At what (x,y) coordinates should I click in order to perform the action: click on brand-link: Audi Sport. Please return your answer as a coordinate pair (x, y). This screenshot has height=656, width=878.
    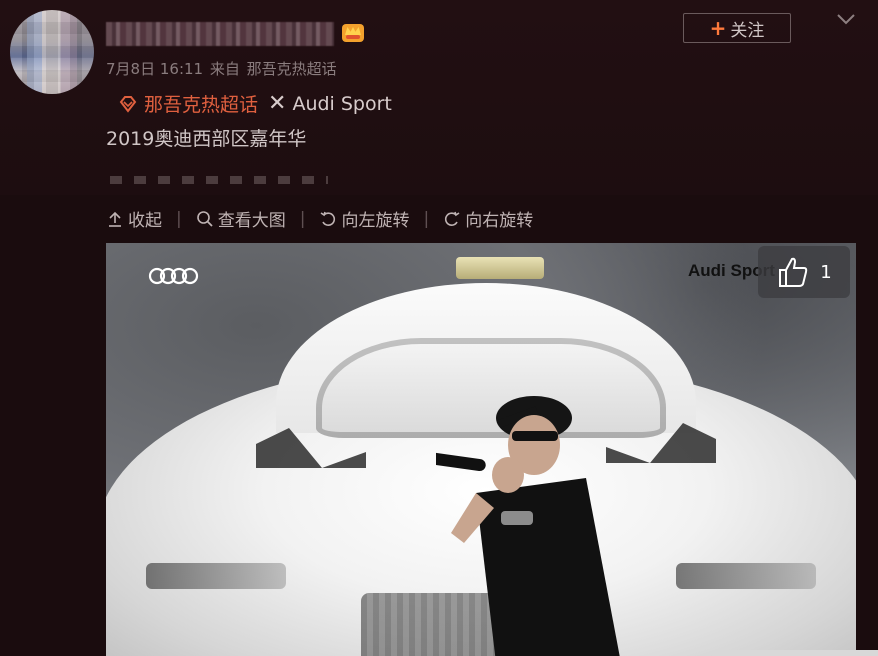
    Looking at the image, I should click on (341, 104).